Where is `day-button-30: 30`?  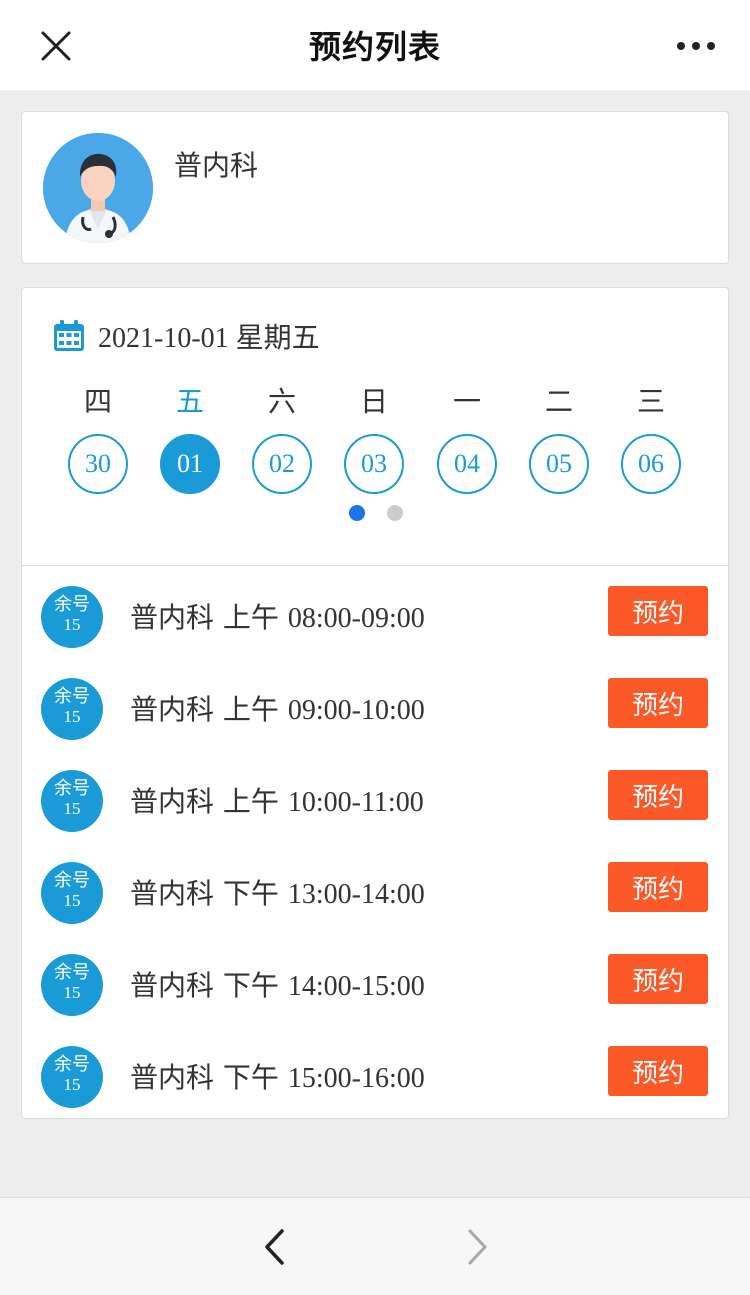 day-button-30: 30 is located at coordinates (98, 464).